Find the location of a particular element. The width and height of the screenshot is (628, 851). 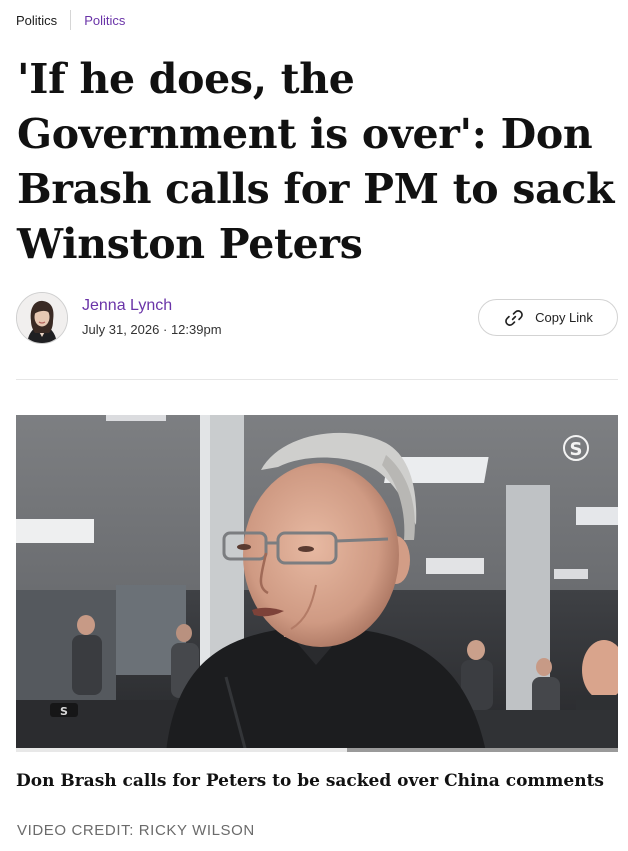

link-icon is located at coordinates (514, 317).